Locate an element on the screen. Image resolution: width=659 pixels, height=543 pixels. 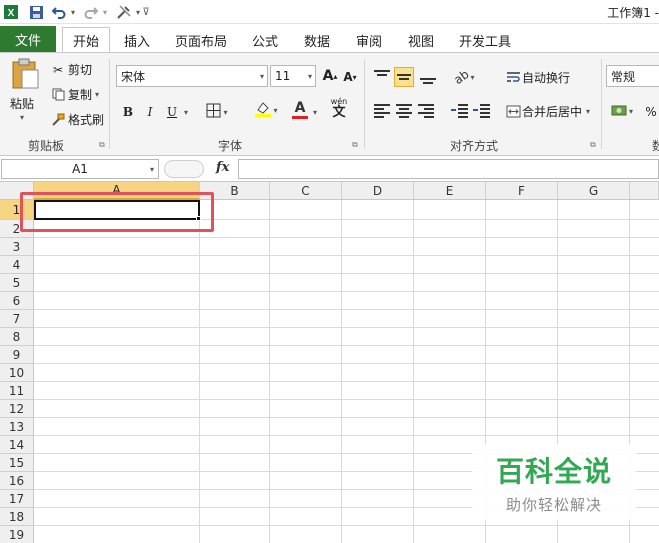
font-color-dropdown-icon: ▾ is located at coordinates (315, 112).